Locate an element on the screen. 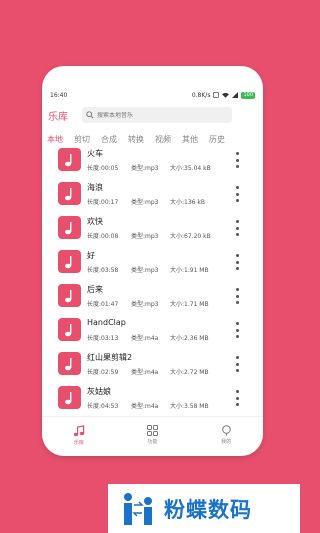 This screenshot has height=533, width=320. list-item: 后来 长度:01:47 类型:mp3 大小:1.71 MB is located at coordinates (152, 299).